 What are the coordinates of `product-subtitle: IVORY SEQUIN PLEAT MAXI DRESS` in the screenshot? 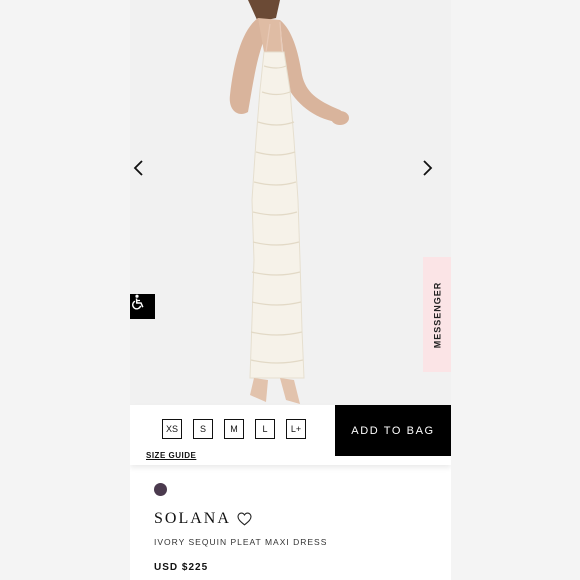 It's located at (241, 542).